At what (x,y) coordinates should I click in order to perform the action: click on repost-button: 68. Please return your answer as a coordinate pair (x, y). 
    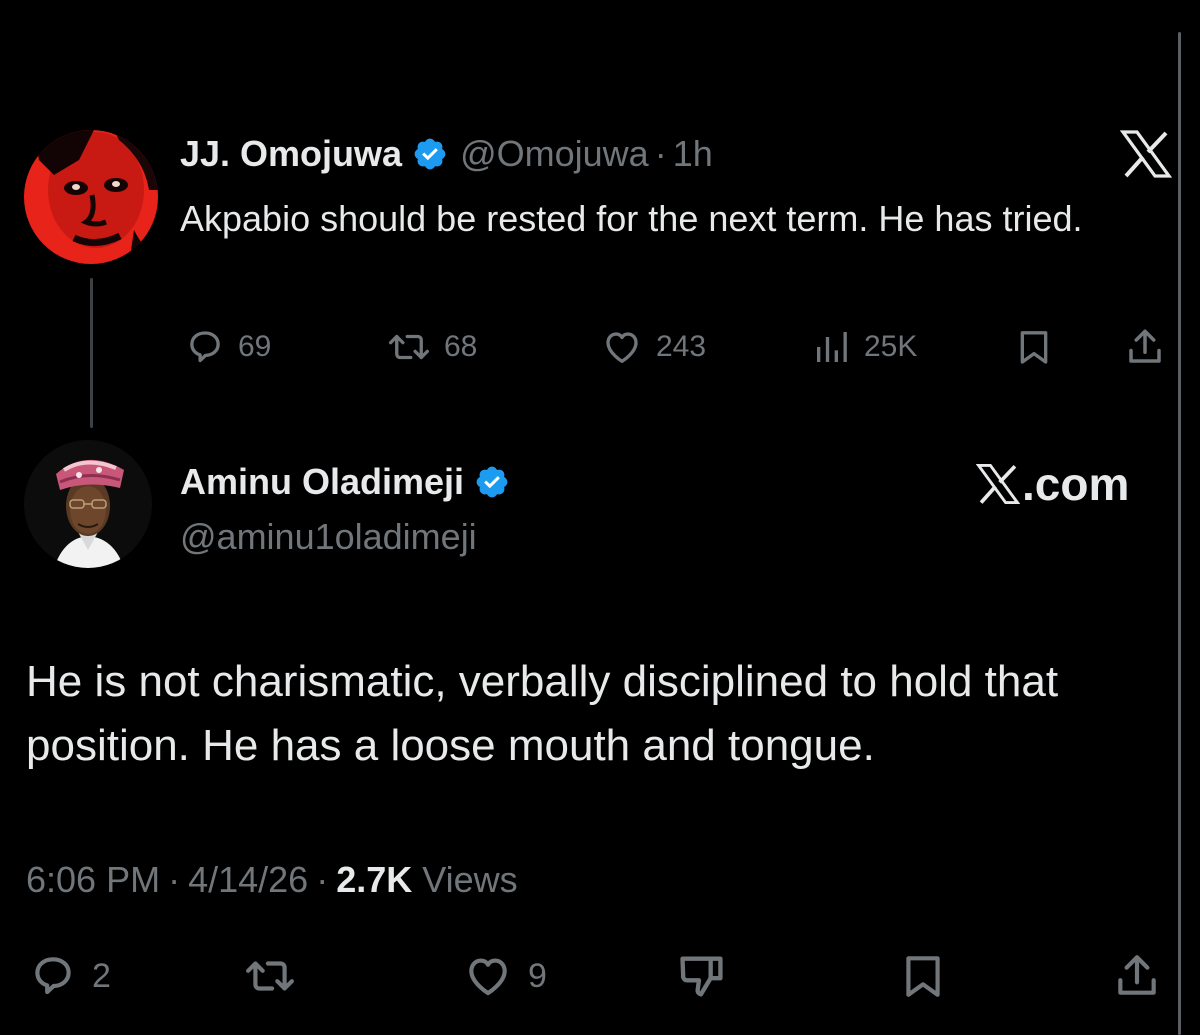
    Looking at the image, I should click on (431, 347).